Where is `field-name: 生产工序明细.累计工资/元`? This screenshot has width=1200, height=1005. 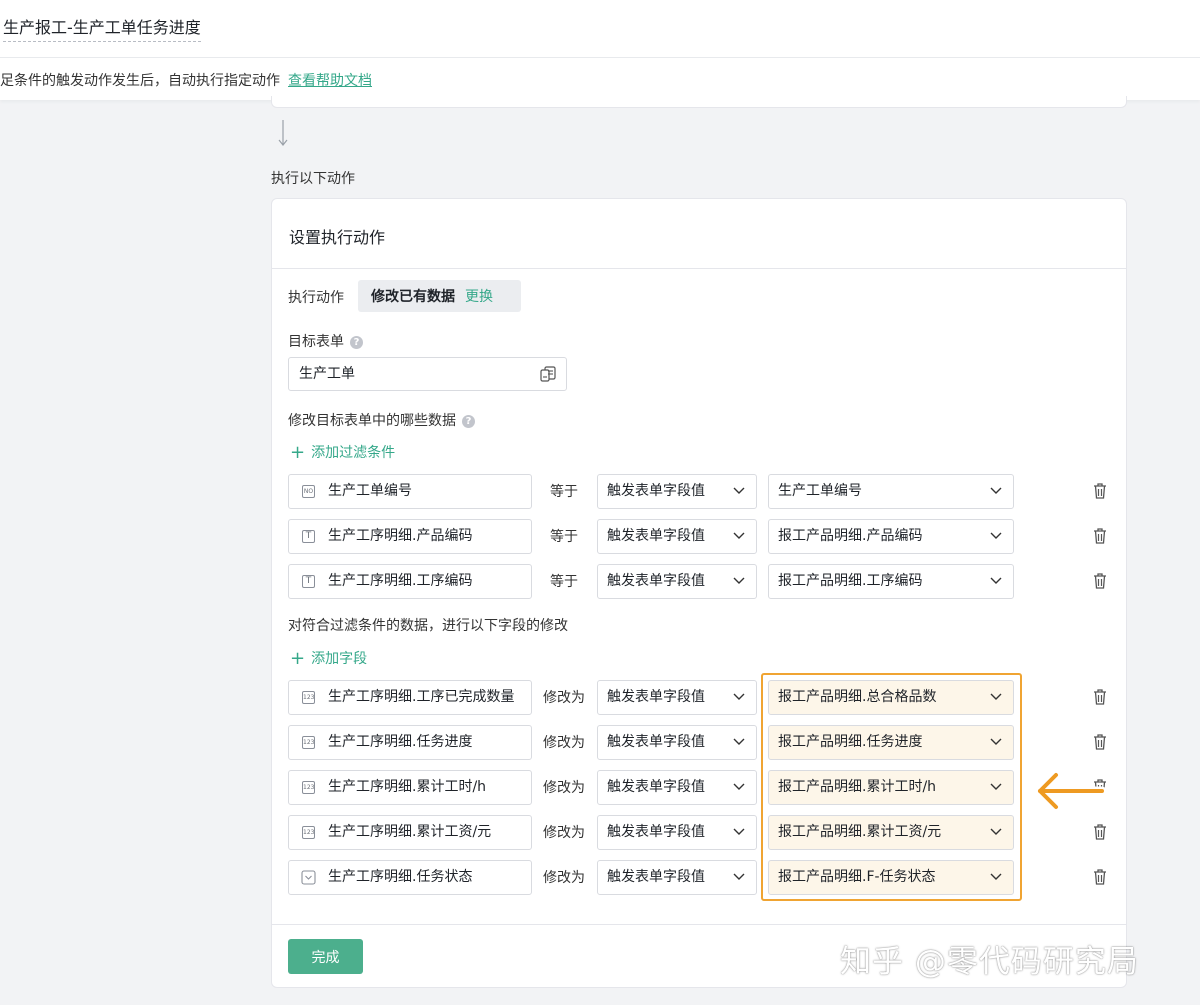 field-name: 生产工序明细.累计工资/元 is located at coordinates (410, 832).